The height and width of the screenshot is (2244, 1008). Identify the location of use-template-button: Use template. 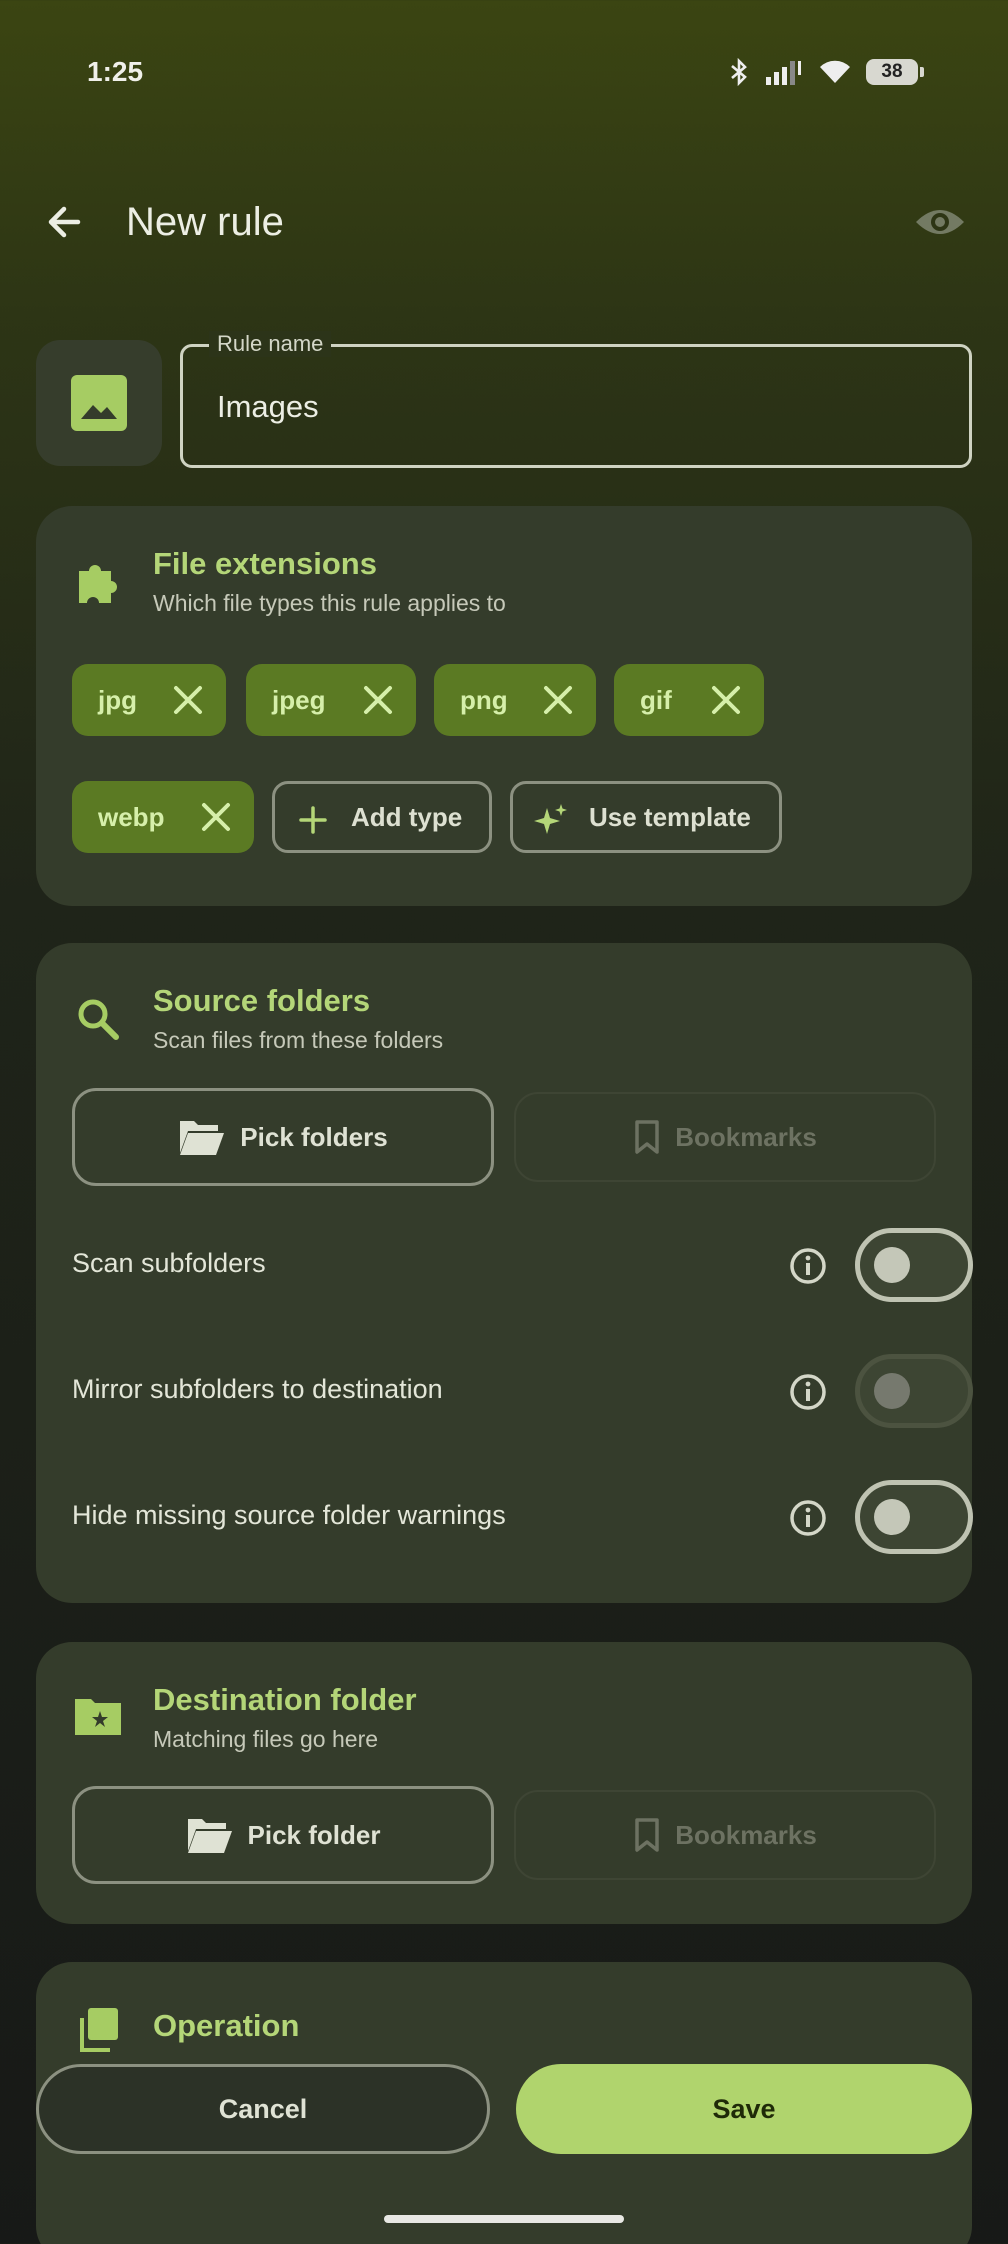
(646, 817).